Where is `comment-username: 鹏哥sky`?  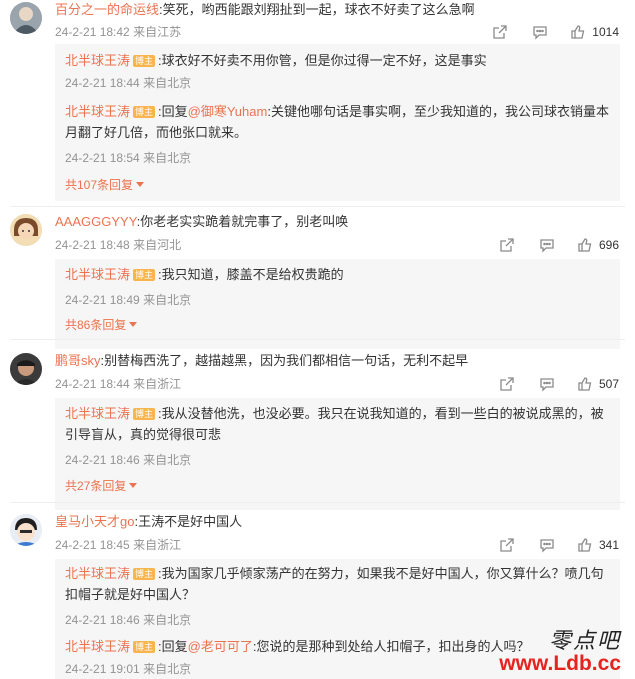 comment-username: 鹏哥sky is located at coordinates (78, 360).